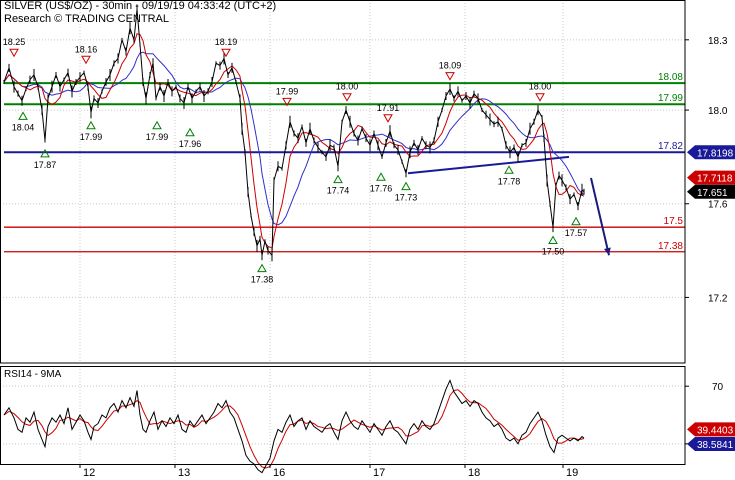  Describe the element at coordinates (86, 49) in the screenshot. I see `pivot-label: 18.16` at that location.